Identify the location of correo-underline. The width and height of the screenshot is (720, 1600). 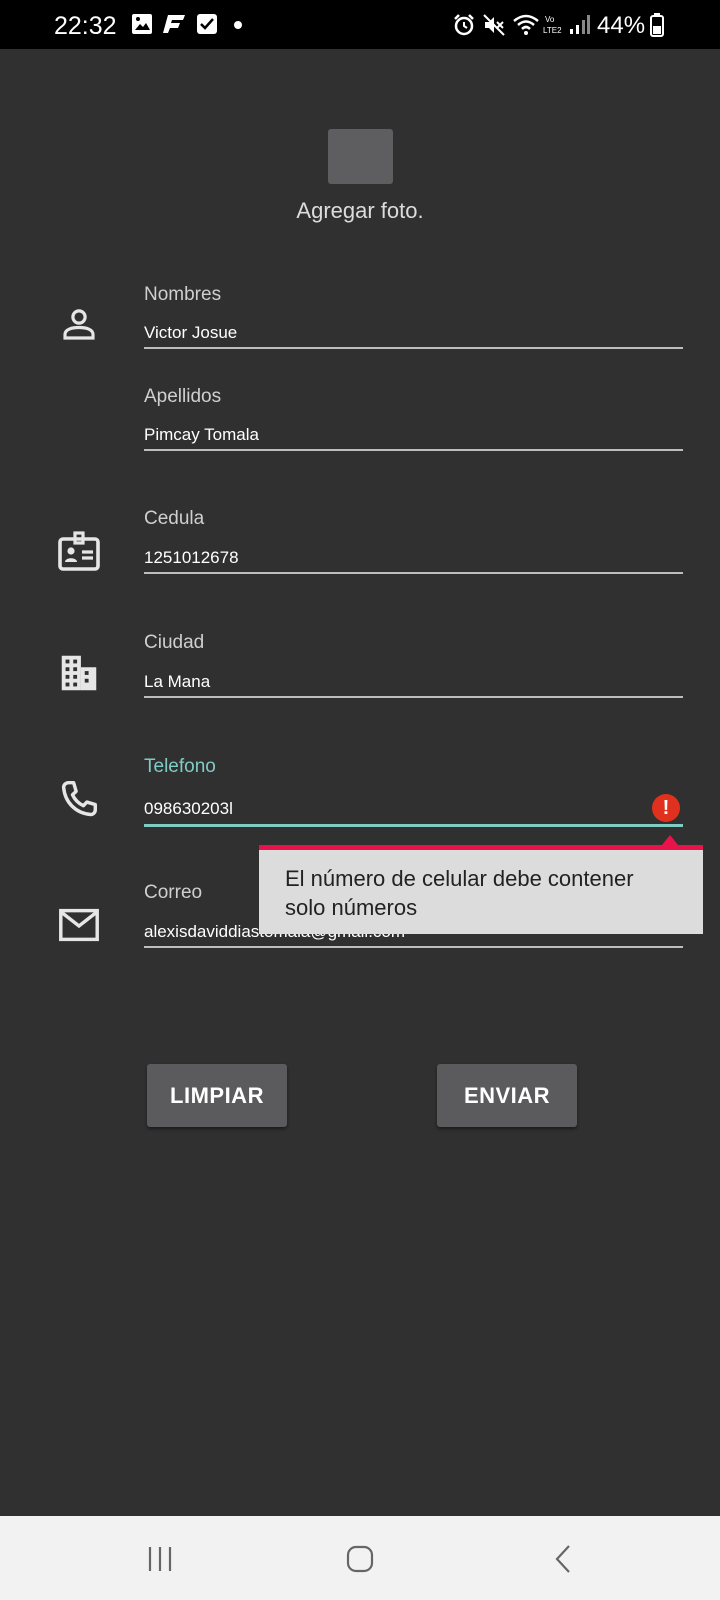
(413, 947).